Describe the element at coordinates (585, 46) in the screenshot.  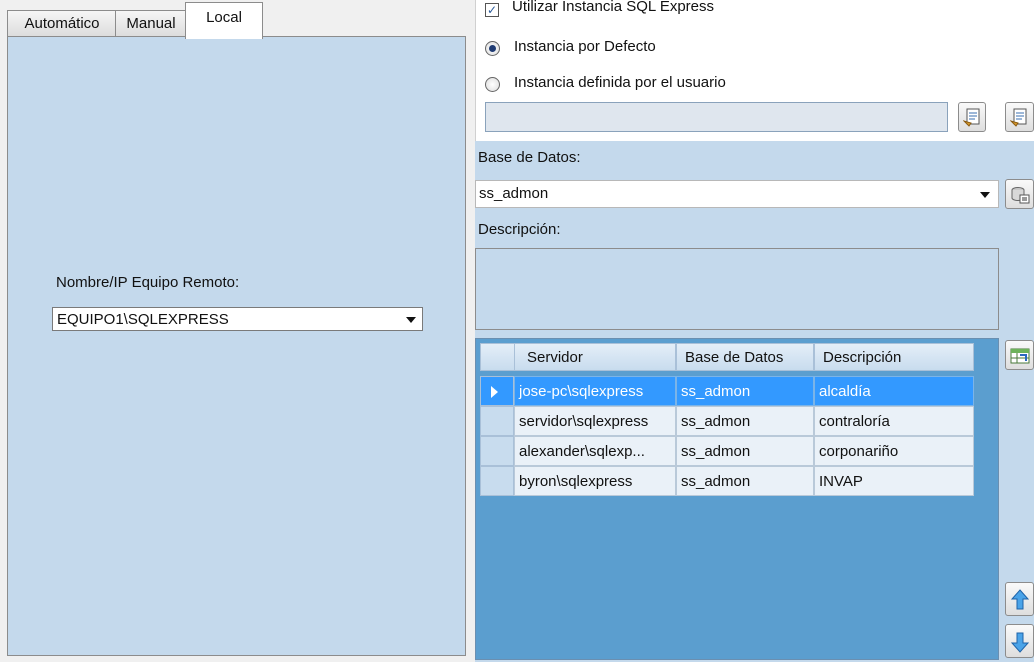
I see `default-instance-label: Instancia por Defecto` at that location.